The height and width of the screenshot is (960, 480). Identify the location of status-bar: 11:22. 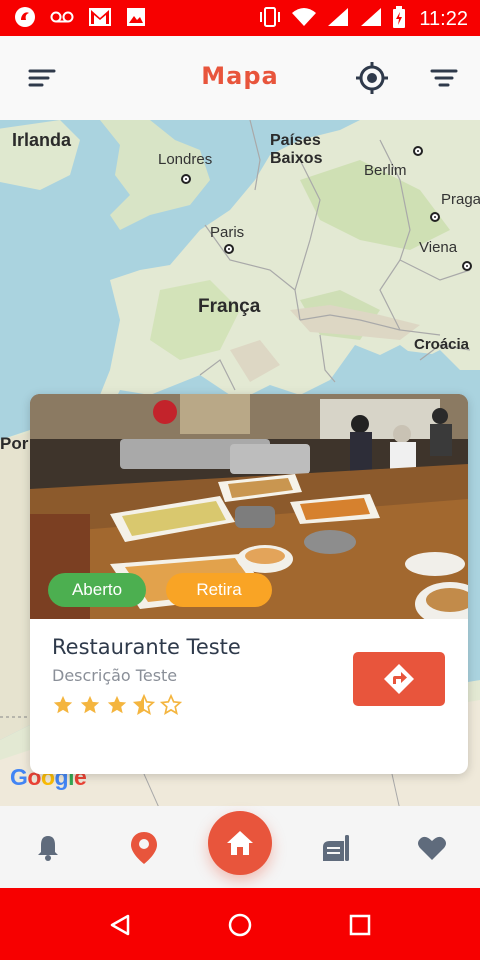
(240, 18).